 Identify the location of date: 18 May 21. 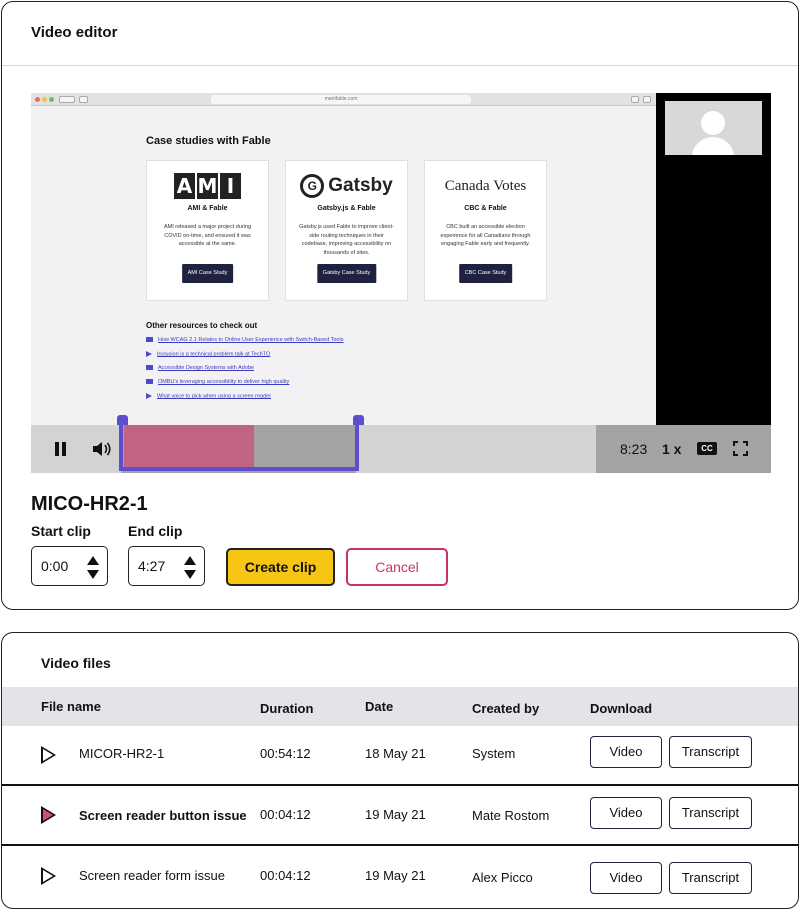
(395, 753).